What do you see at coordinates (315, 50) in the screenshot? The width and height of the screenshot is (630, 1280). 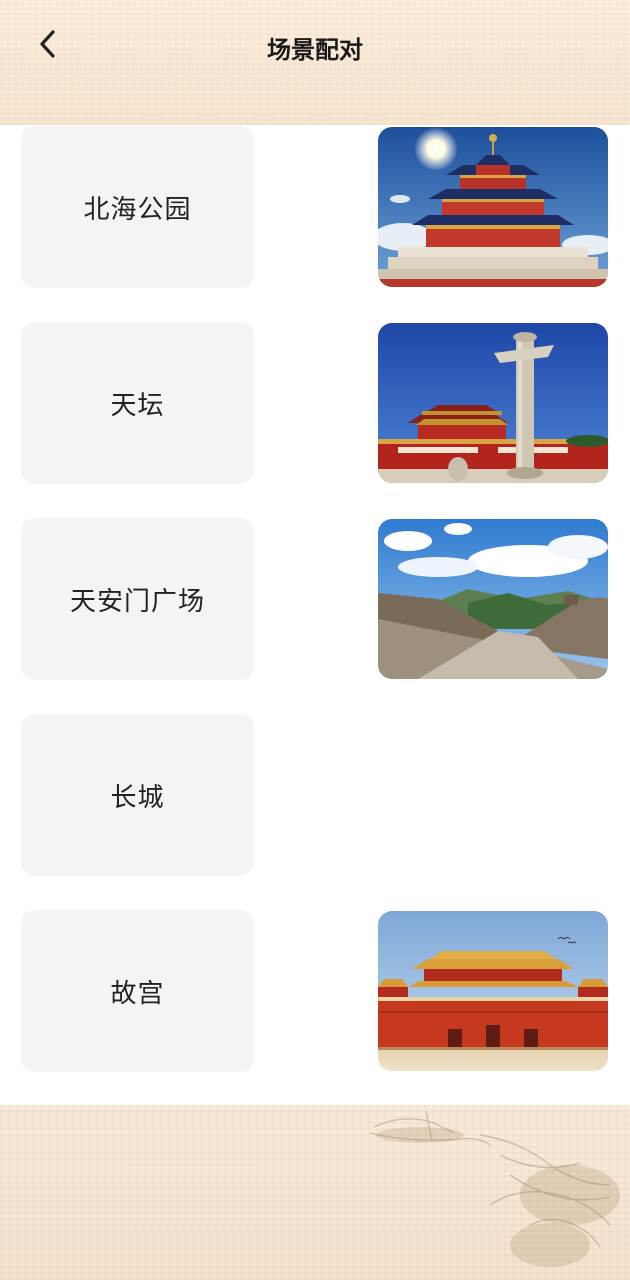 I see `page-title: 场景配对` at bounding box center [315, 50].